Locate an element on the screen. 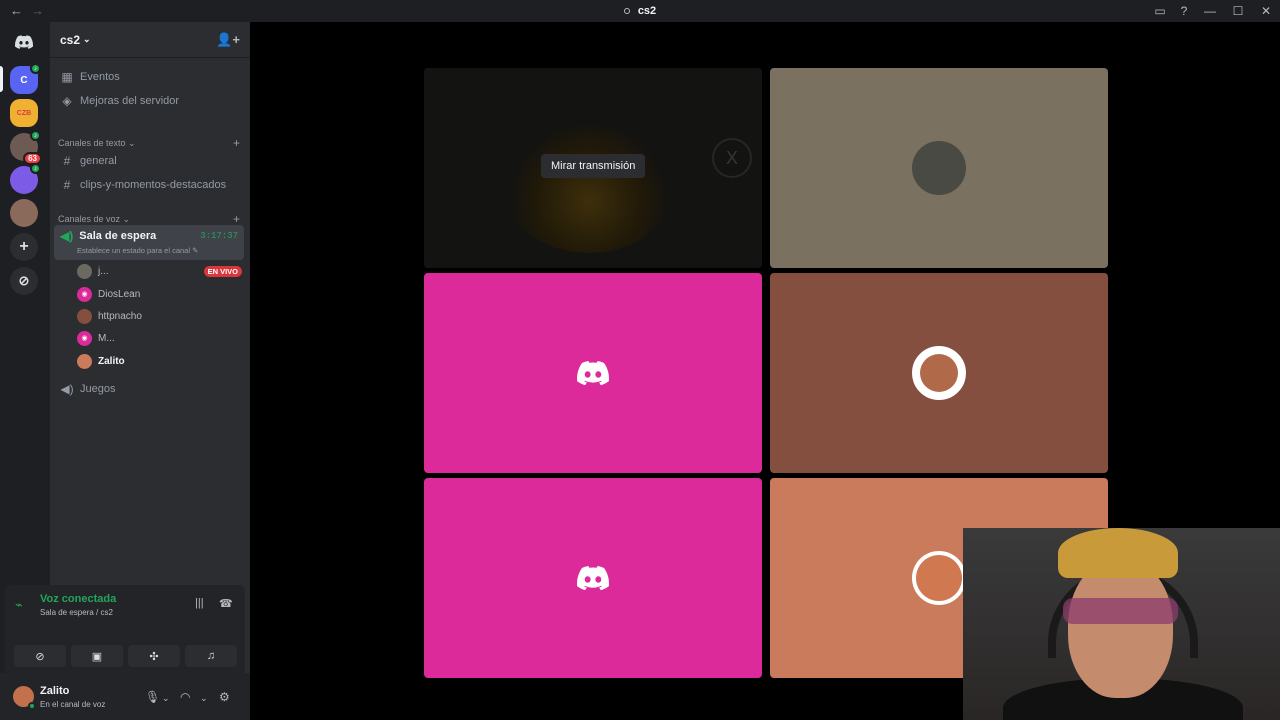  server-boost-link: ◈ Mejoras del servidor is located at coordinates (150, 101).